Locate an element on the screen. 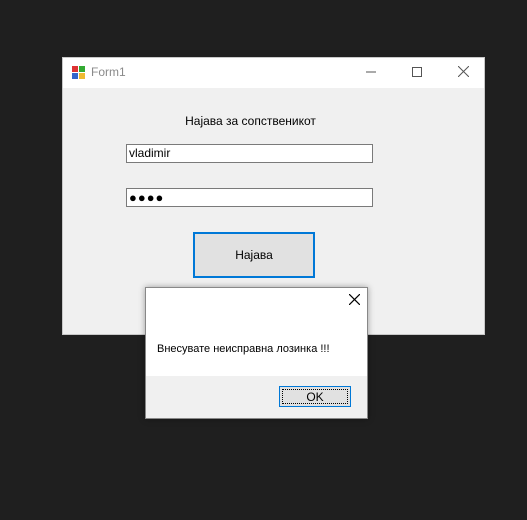 The width and height of the screenshot is (527, 520). close-button is located at coordinates (463, 73).